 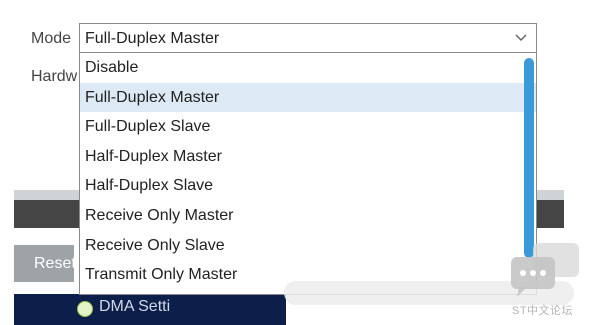 What do you see at coordinates (55, 263) in the screenshot?
I see `reset-button-label: Reset` at bounding box center [55, 263].